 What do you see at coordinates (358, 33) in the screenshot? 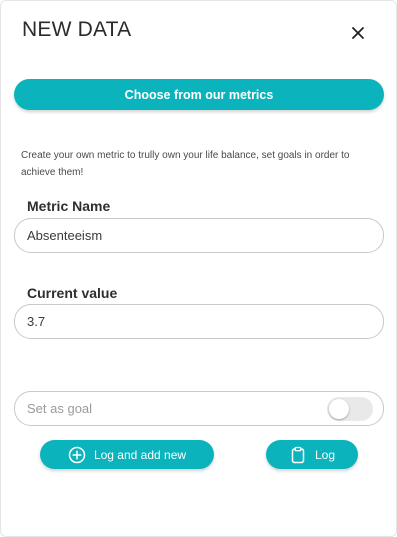
I see `close-icon` at bounding box center [358, 33].